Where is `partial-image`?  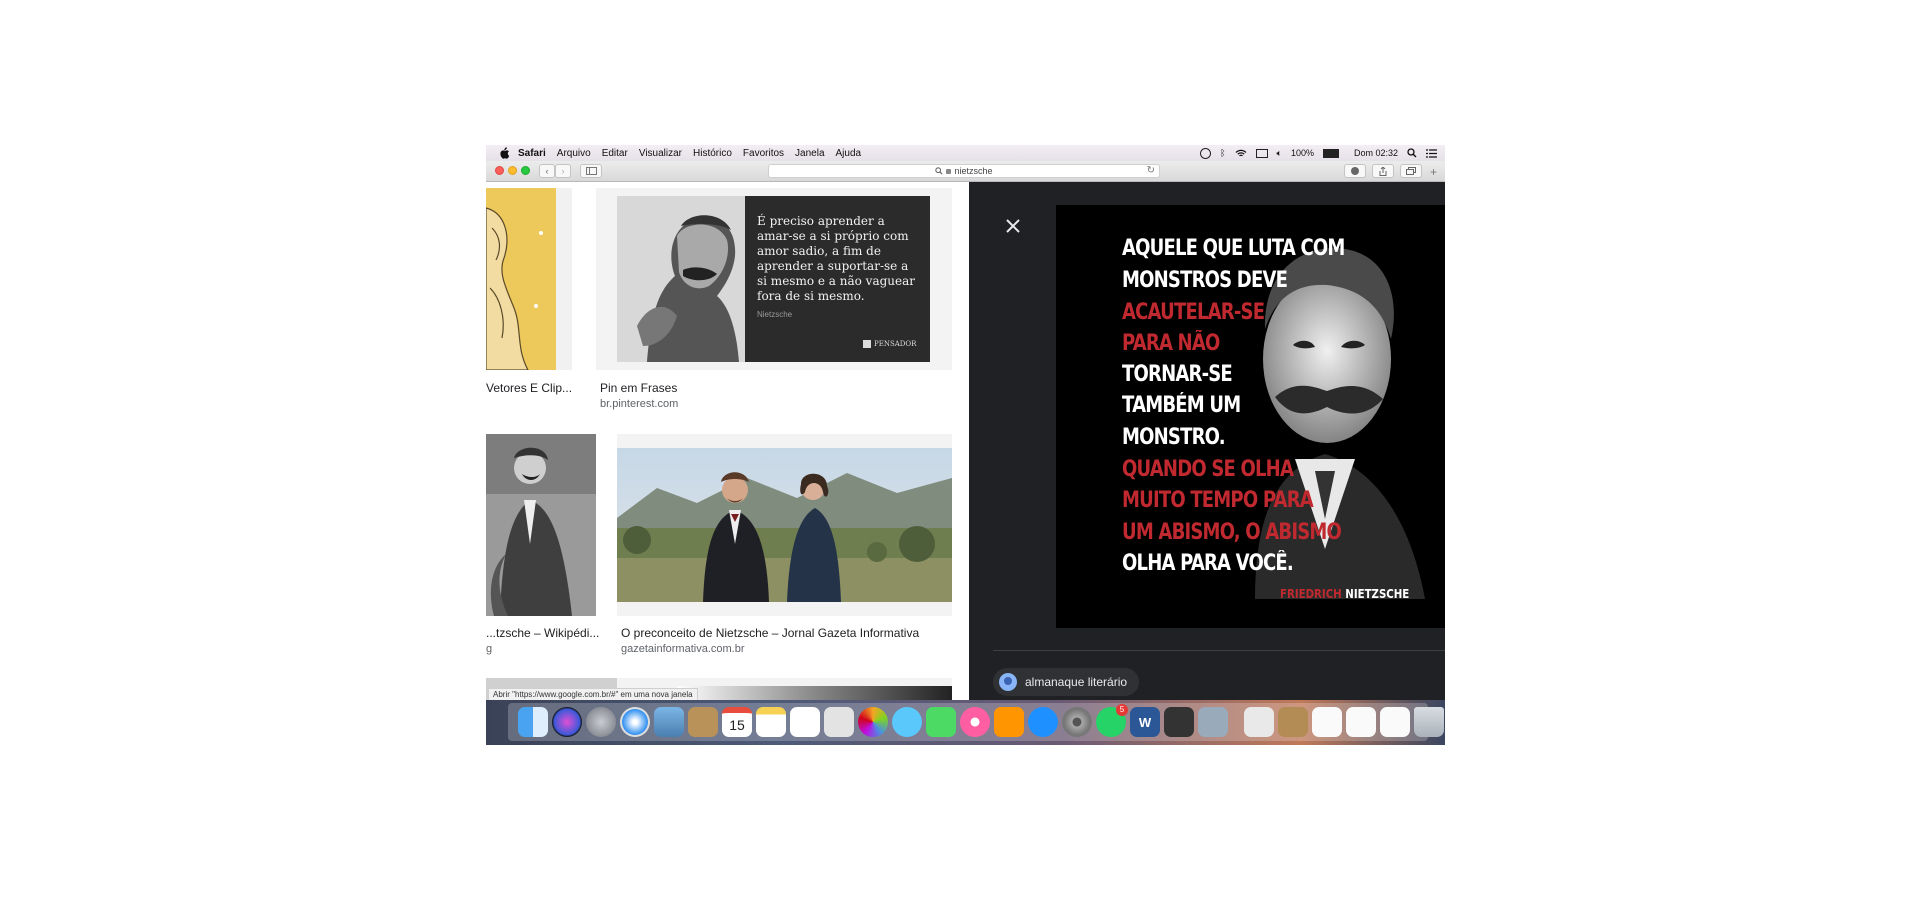
partial-image is located at coordinates (814, 693).